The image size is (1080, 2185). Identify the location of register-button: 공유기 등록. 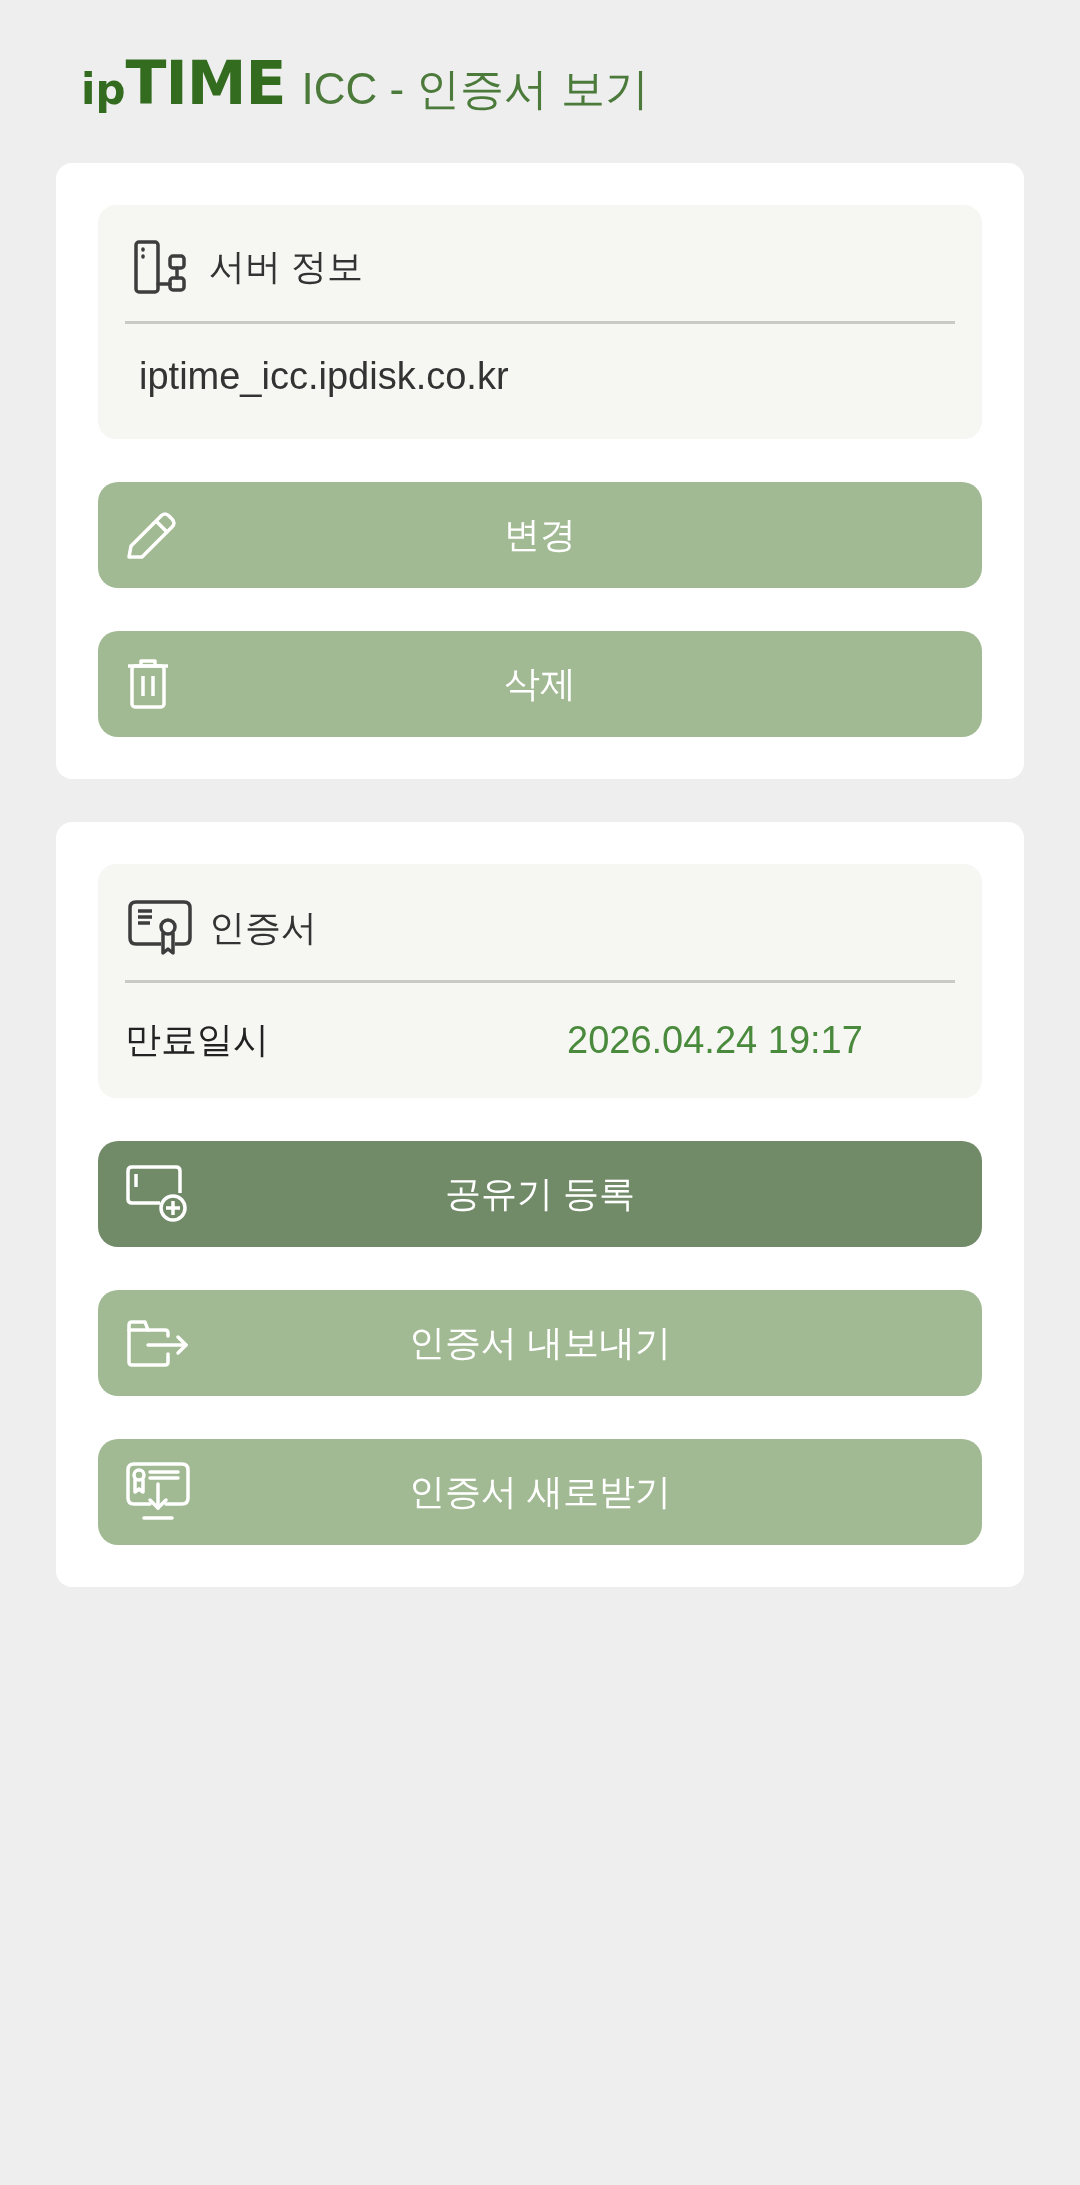
(540, 1194).